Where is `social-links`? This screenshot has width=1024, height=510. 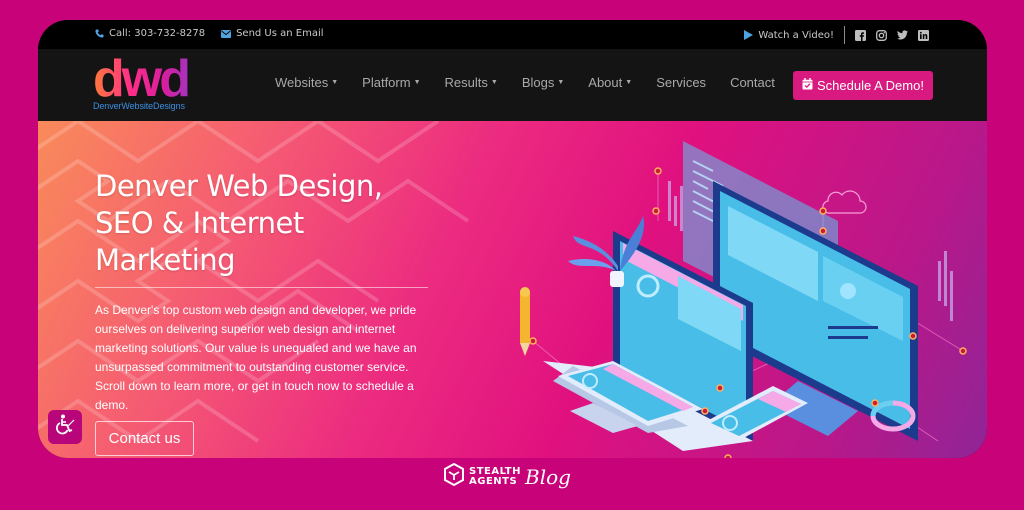
social-links is located at coordinates (892, 35).